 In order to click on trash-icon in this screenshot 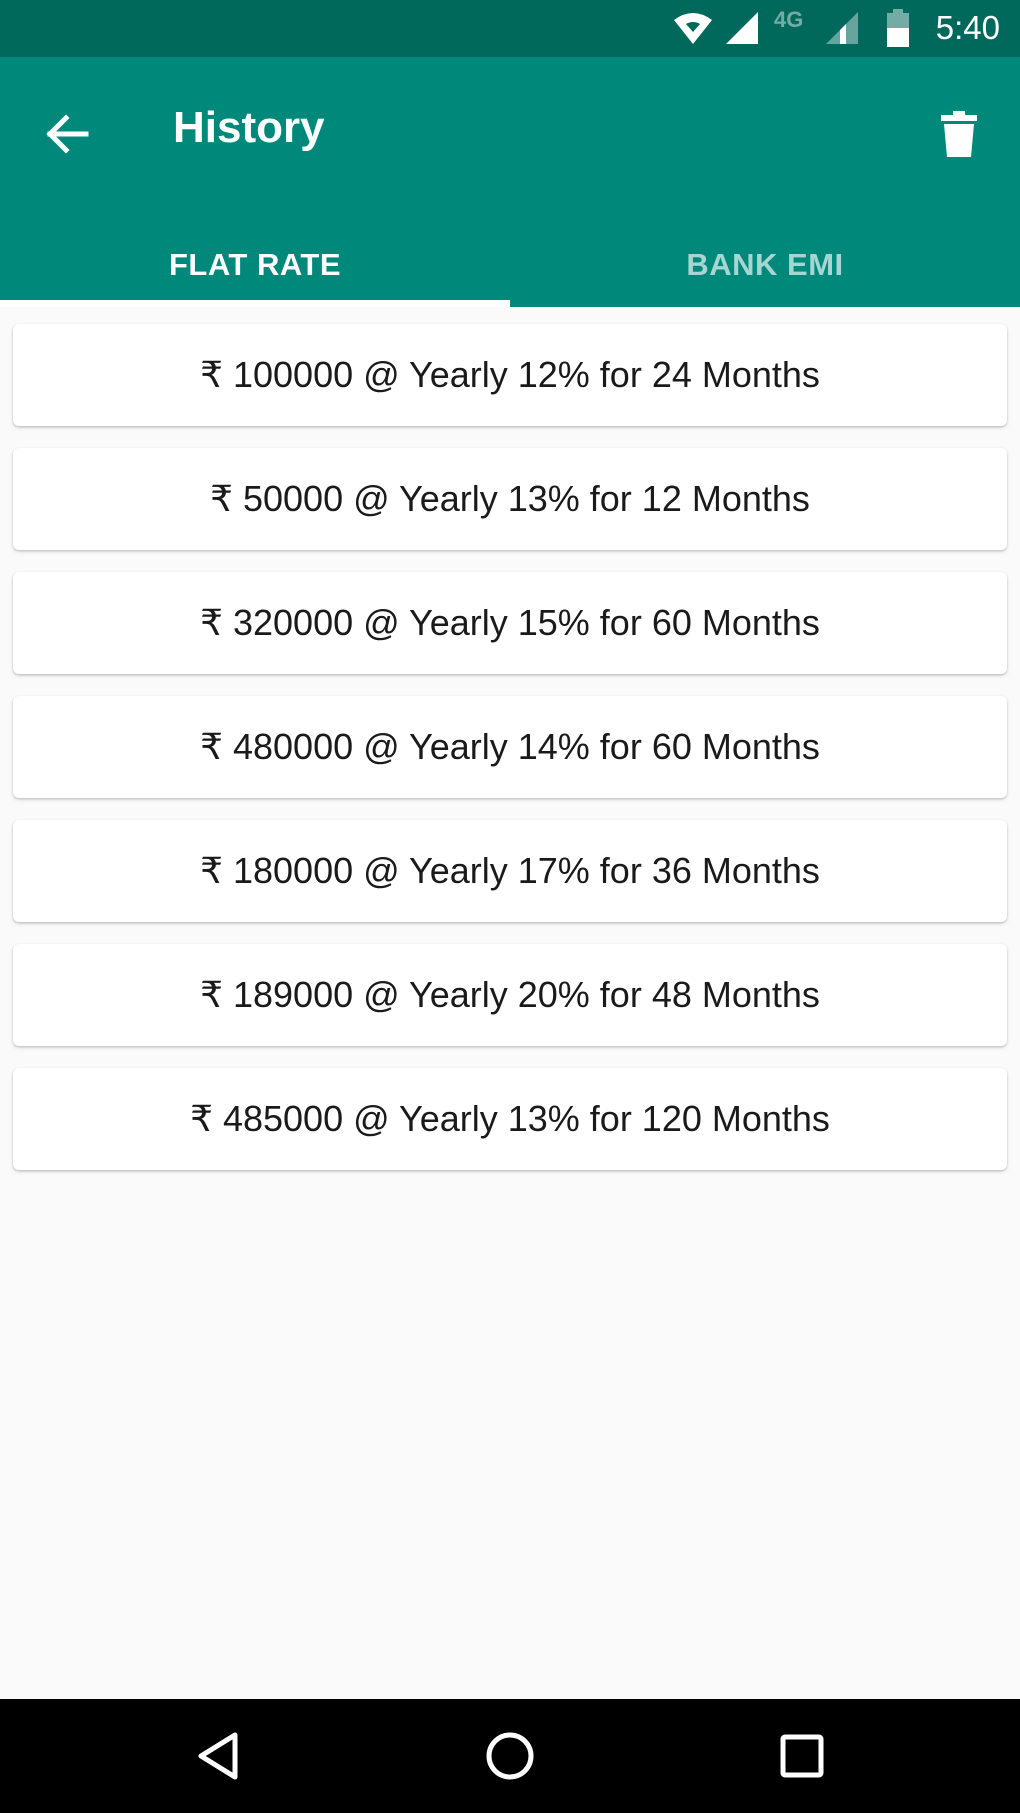, I will do `click(959, 134)`.